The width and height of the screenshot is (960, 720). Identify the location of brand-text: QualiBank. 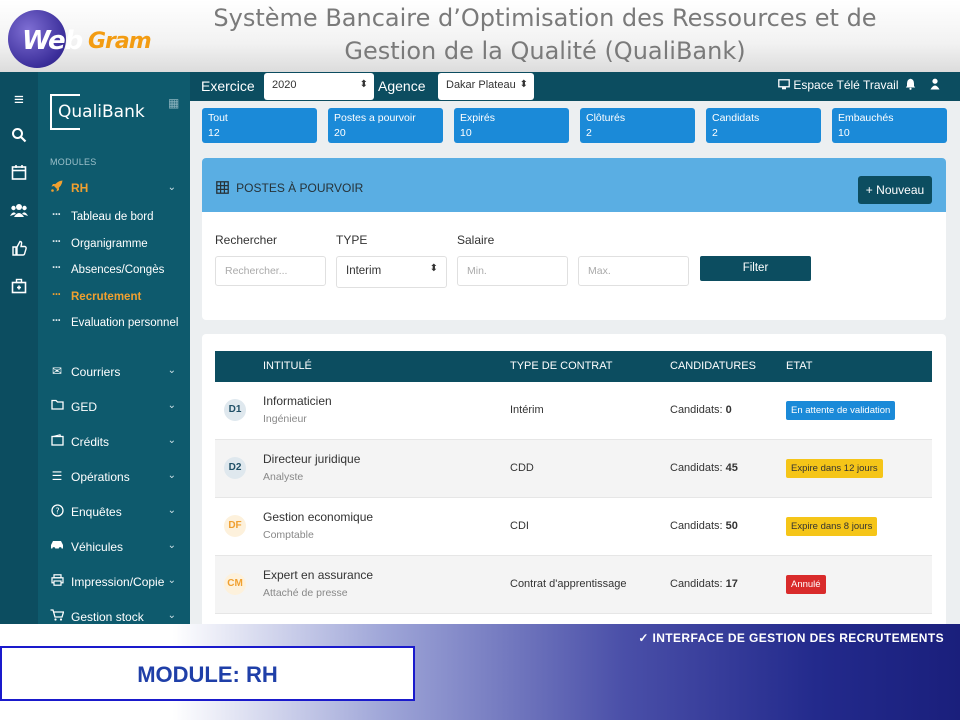
(101, 112).